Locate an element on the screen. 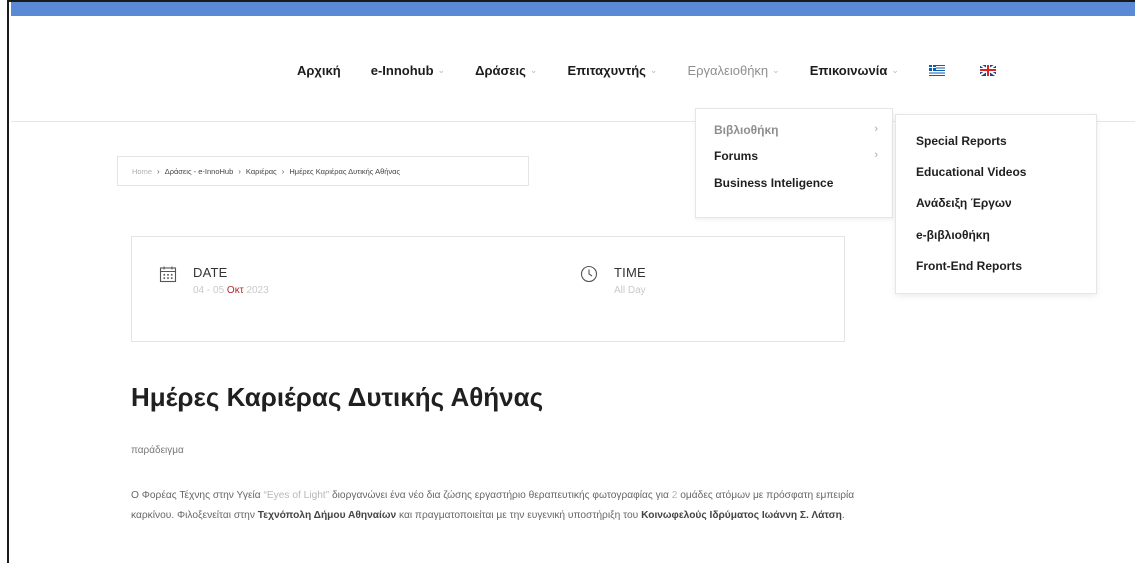 This screenshot has height=563, width=1135. calendar-icon is located at coordinates (168, 274).